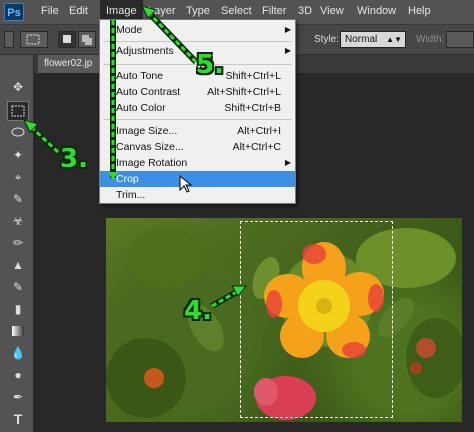 This screenshot has width=474, height=432. Describe the element at coordinates (305, 11) in the screenshot. I see `menu-3d: 3D` at that location.